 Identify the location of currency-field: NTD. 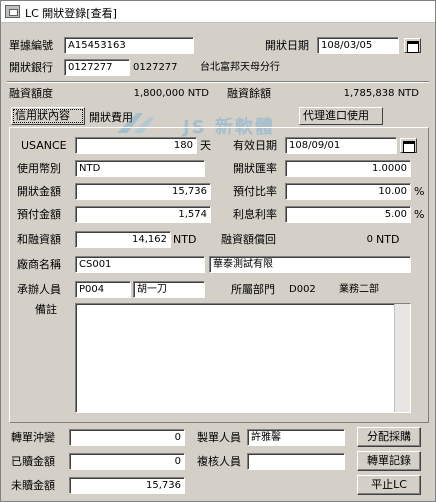
(140, 168).